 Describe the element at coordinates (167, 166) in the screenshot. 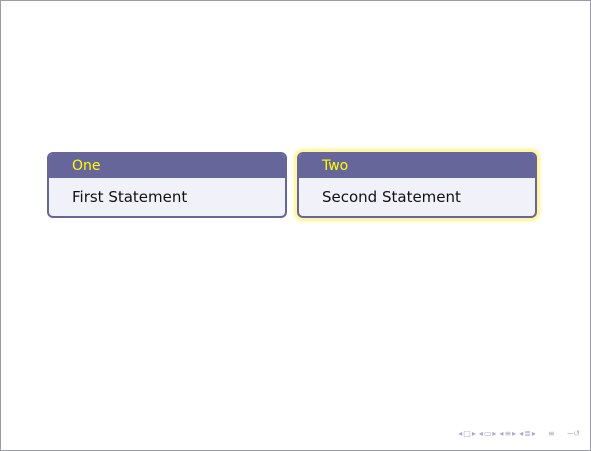

I see `block-title: One` at that location.